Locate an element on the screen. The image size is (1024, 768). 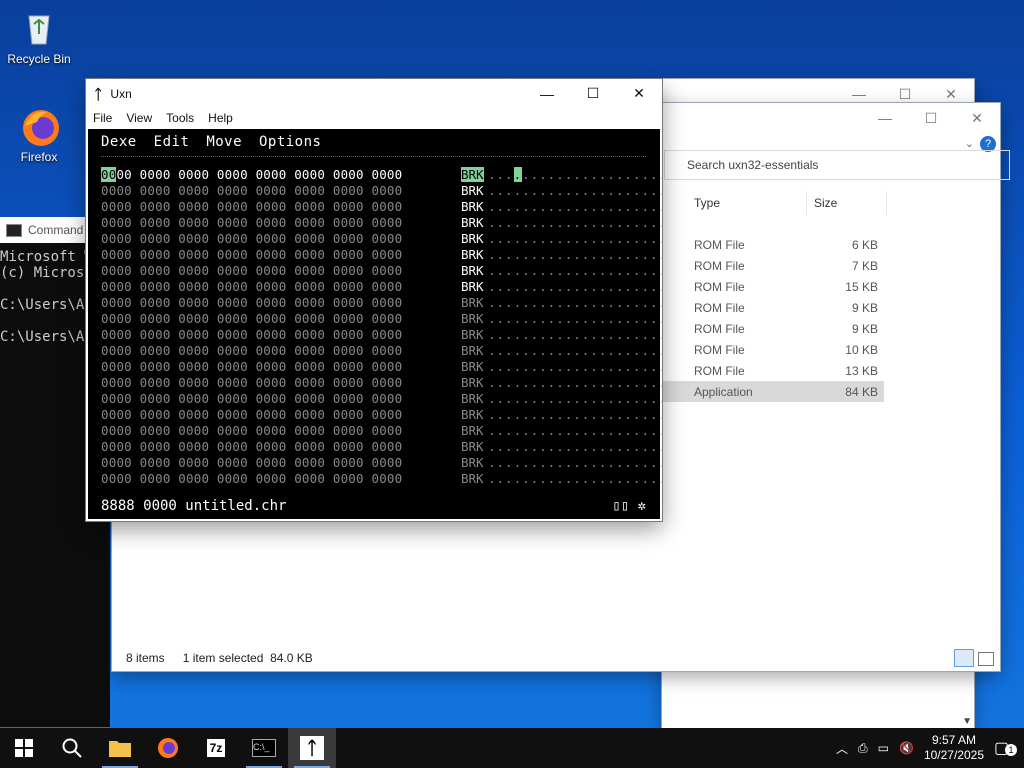
start-button is located at coordinates (24, 748).